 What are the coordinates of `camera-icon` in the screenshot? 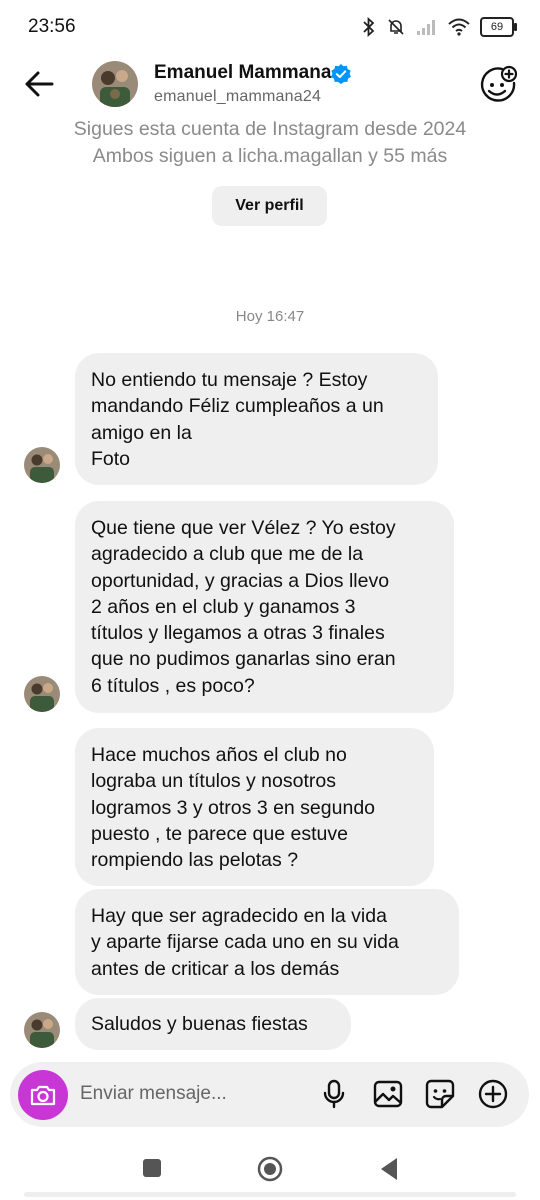 It's located at (43, 1095).